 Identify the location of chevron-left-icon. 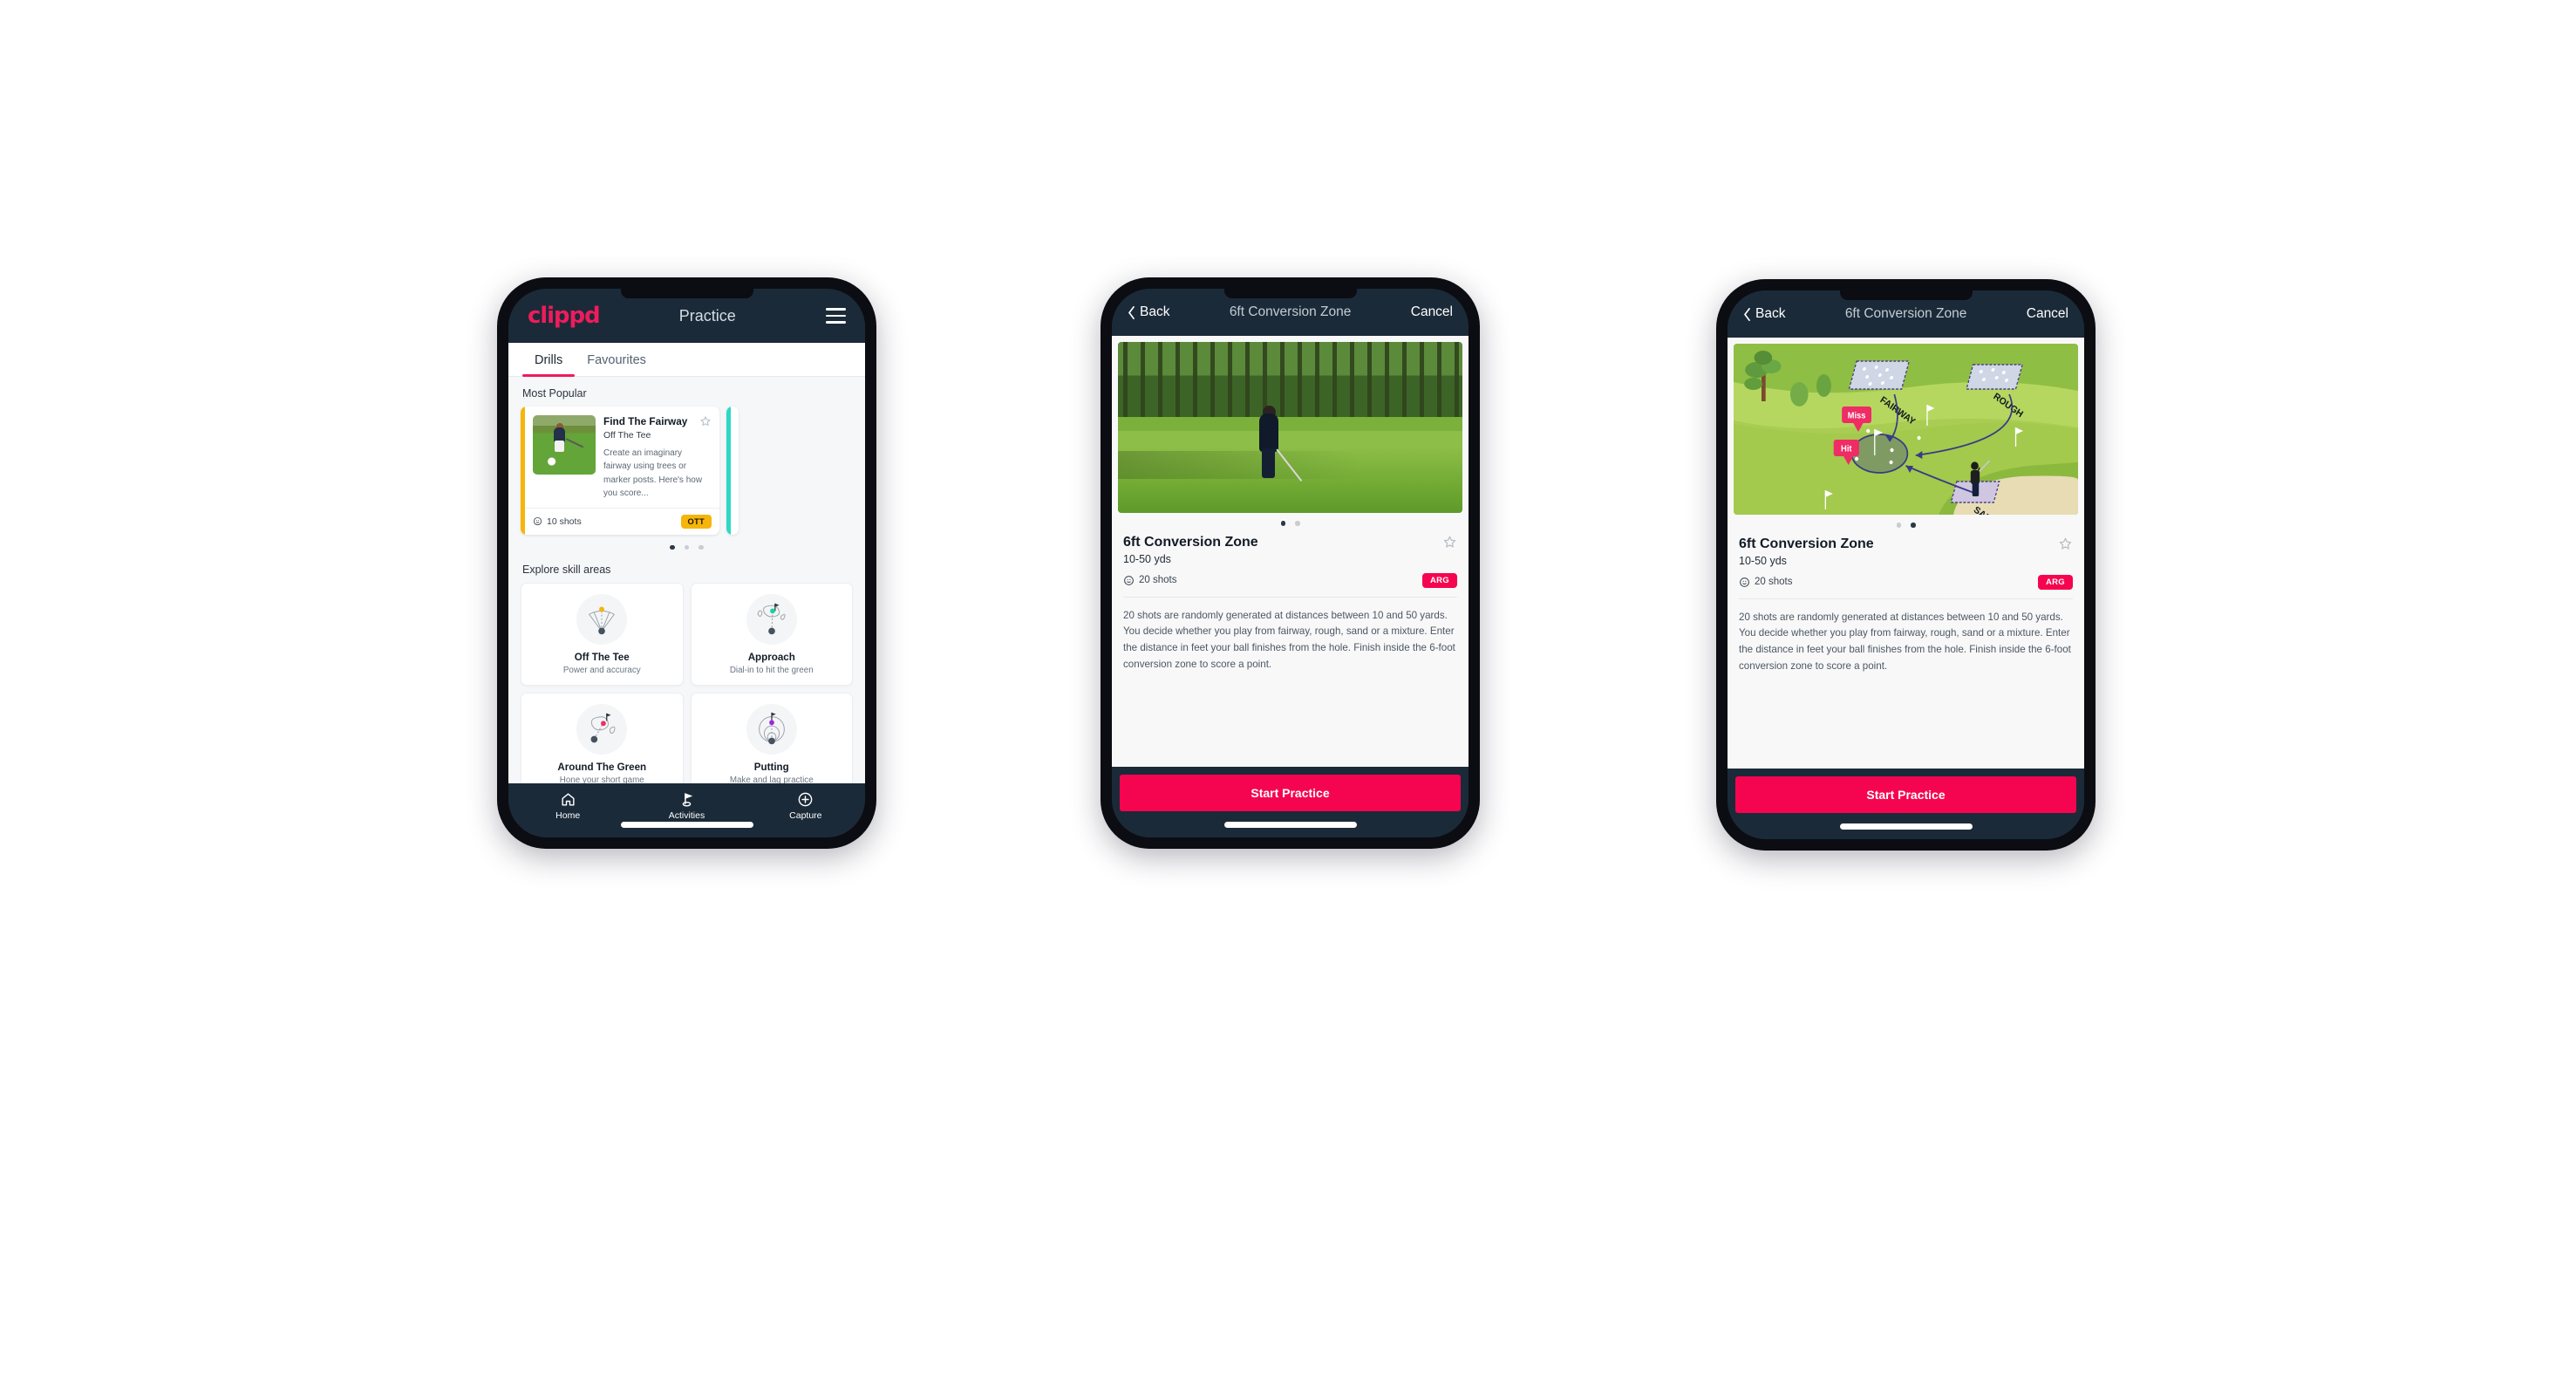
(1132, 312).